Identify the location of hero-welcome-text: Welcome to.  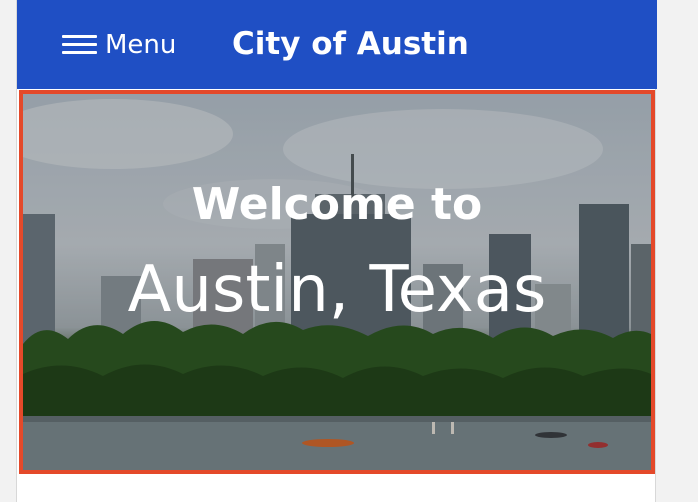
(337, 204).